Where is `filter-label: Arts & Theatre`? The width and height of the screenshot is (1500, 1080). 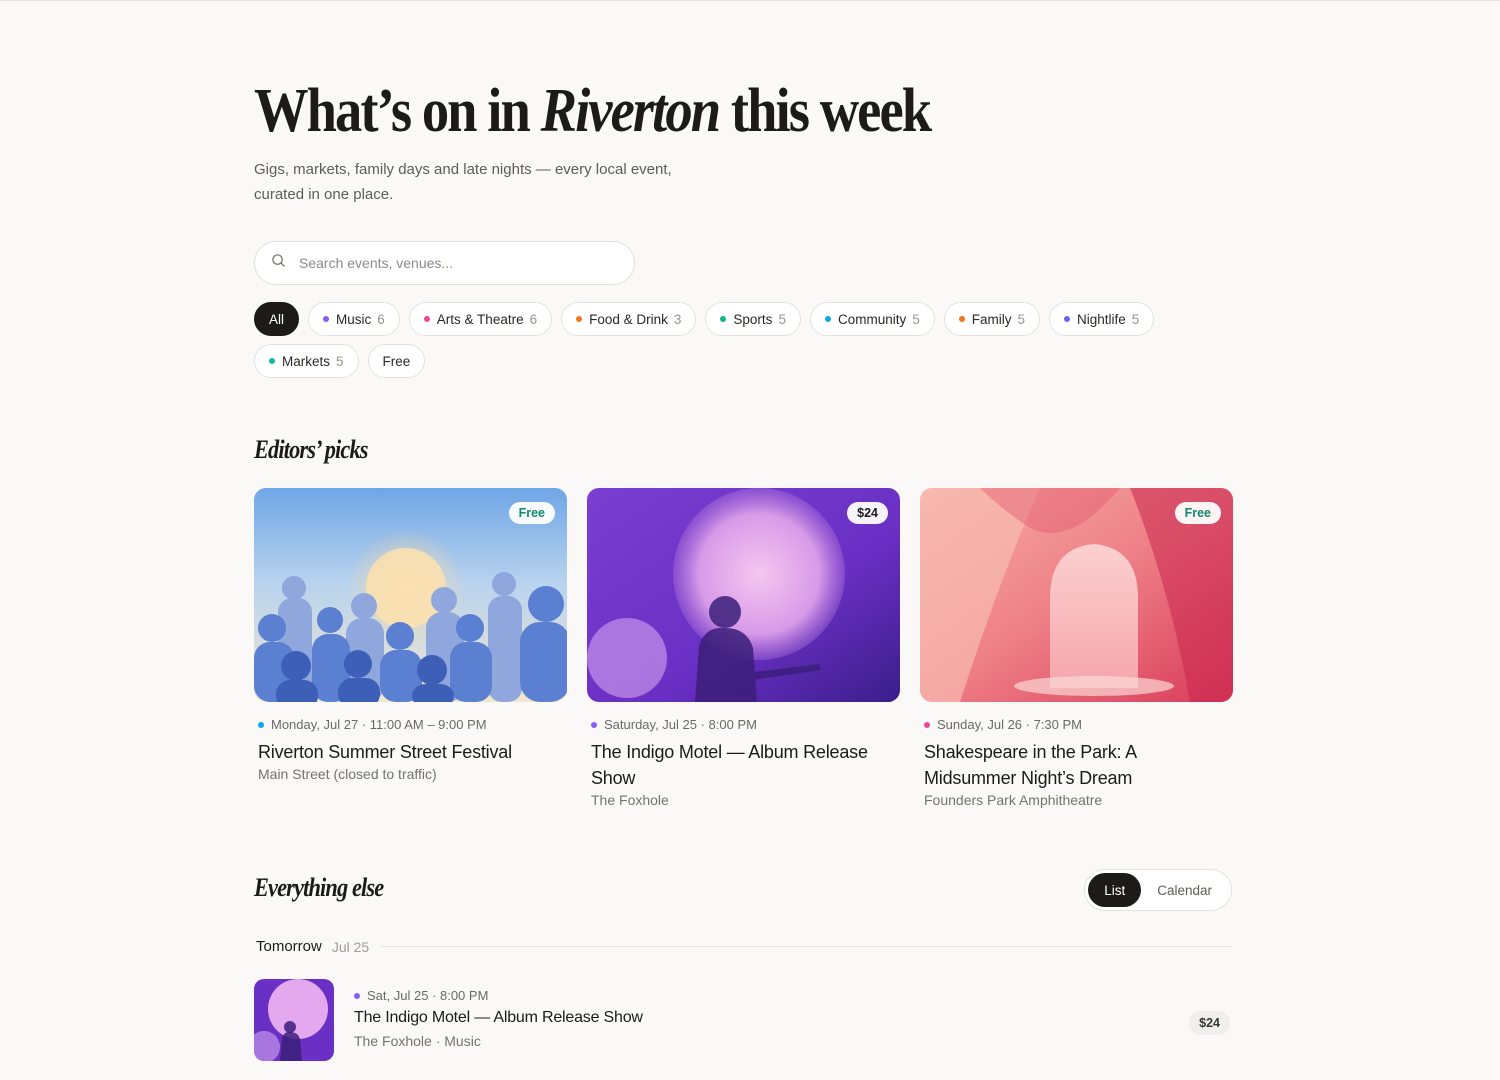 filter-label: Arts & Theatre is located at coordinates (480, 319).